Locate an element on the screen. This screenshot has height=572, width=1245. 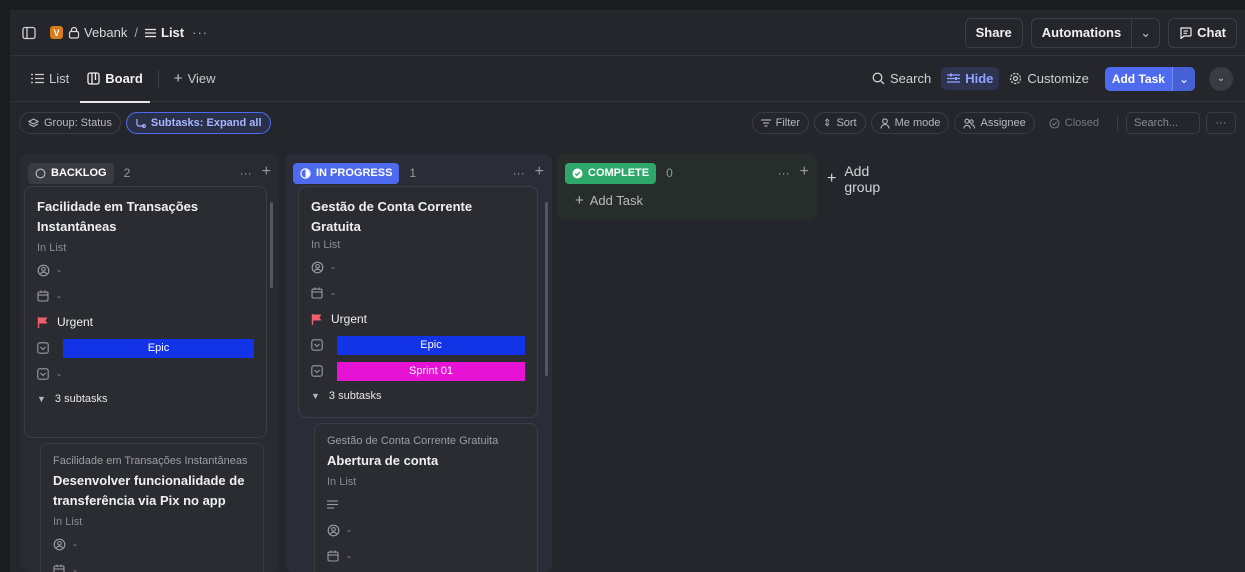
sort-chip: ⇕ Sort is located at coordinates (840, 123).